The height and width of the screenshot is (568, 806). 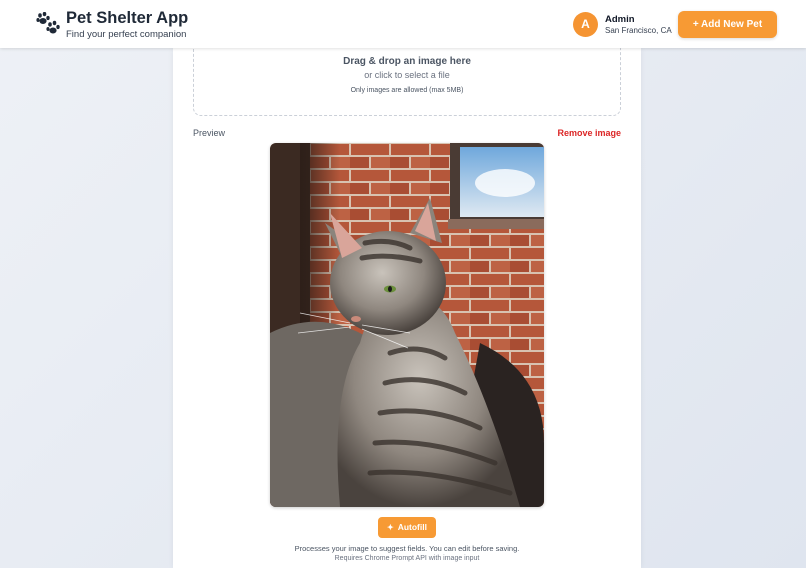 What do you see at coordinates (407, 90) in the screenshot?
I see `dropzone-note: Only images are allowed (max 5MB)` at bounding box center [407, 90].